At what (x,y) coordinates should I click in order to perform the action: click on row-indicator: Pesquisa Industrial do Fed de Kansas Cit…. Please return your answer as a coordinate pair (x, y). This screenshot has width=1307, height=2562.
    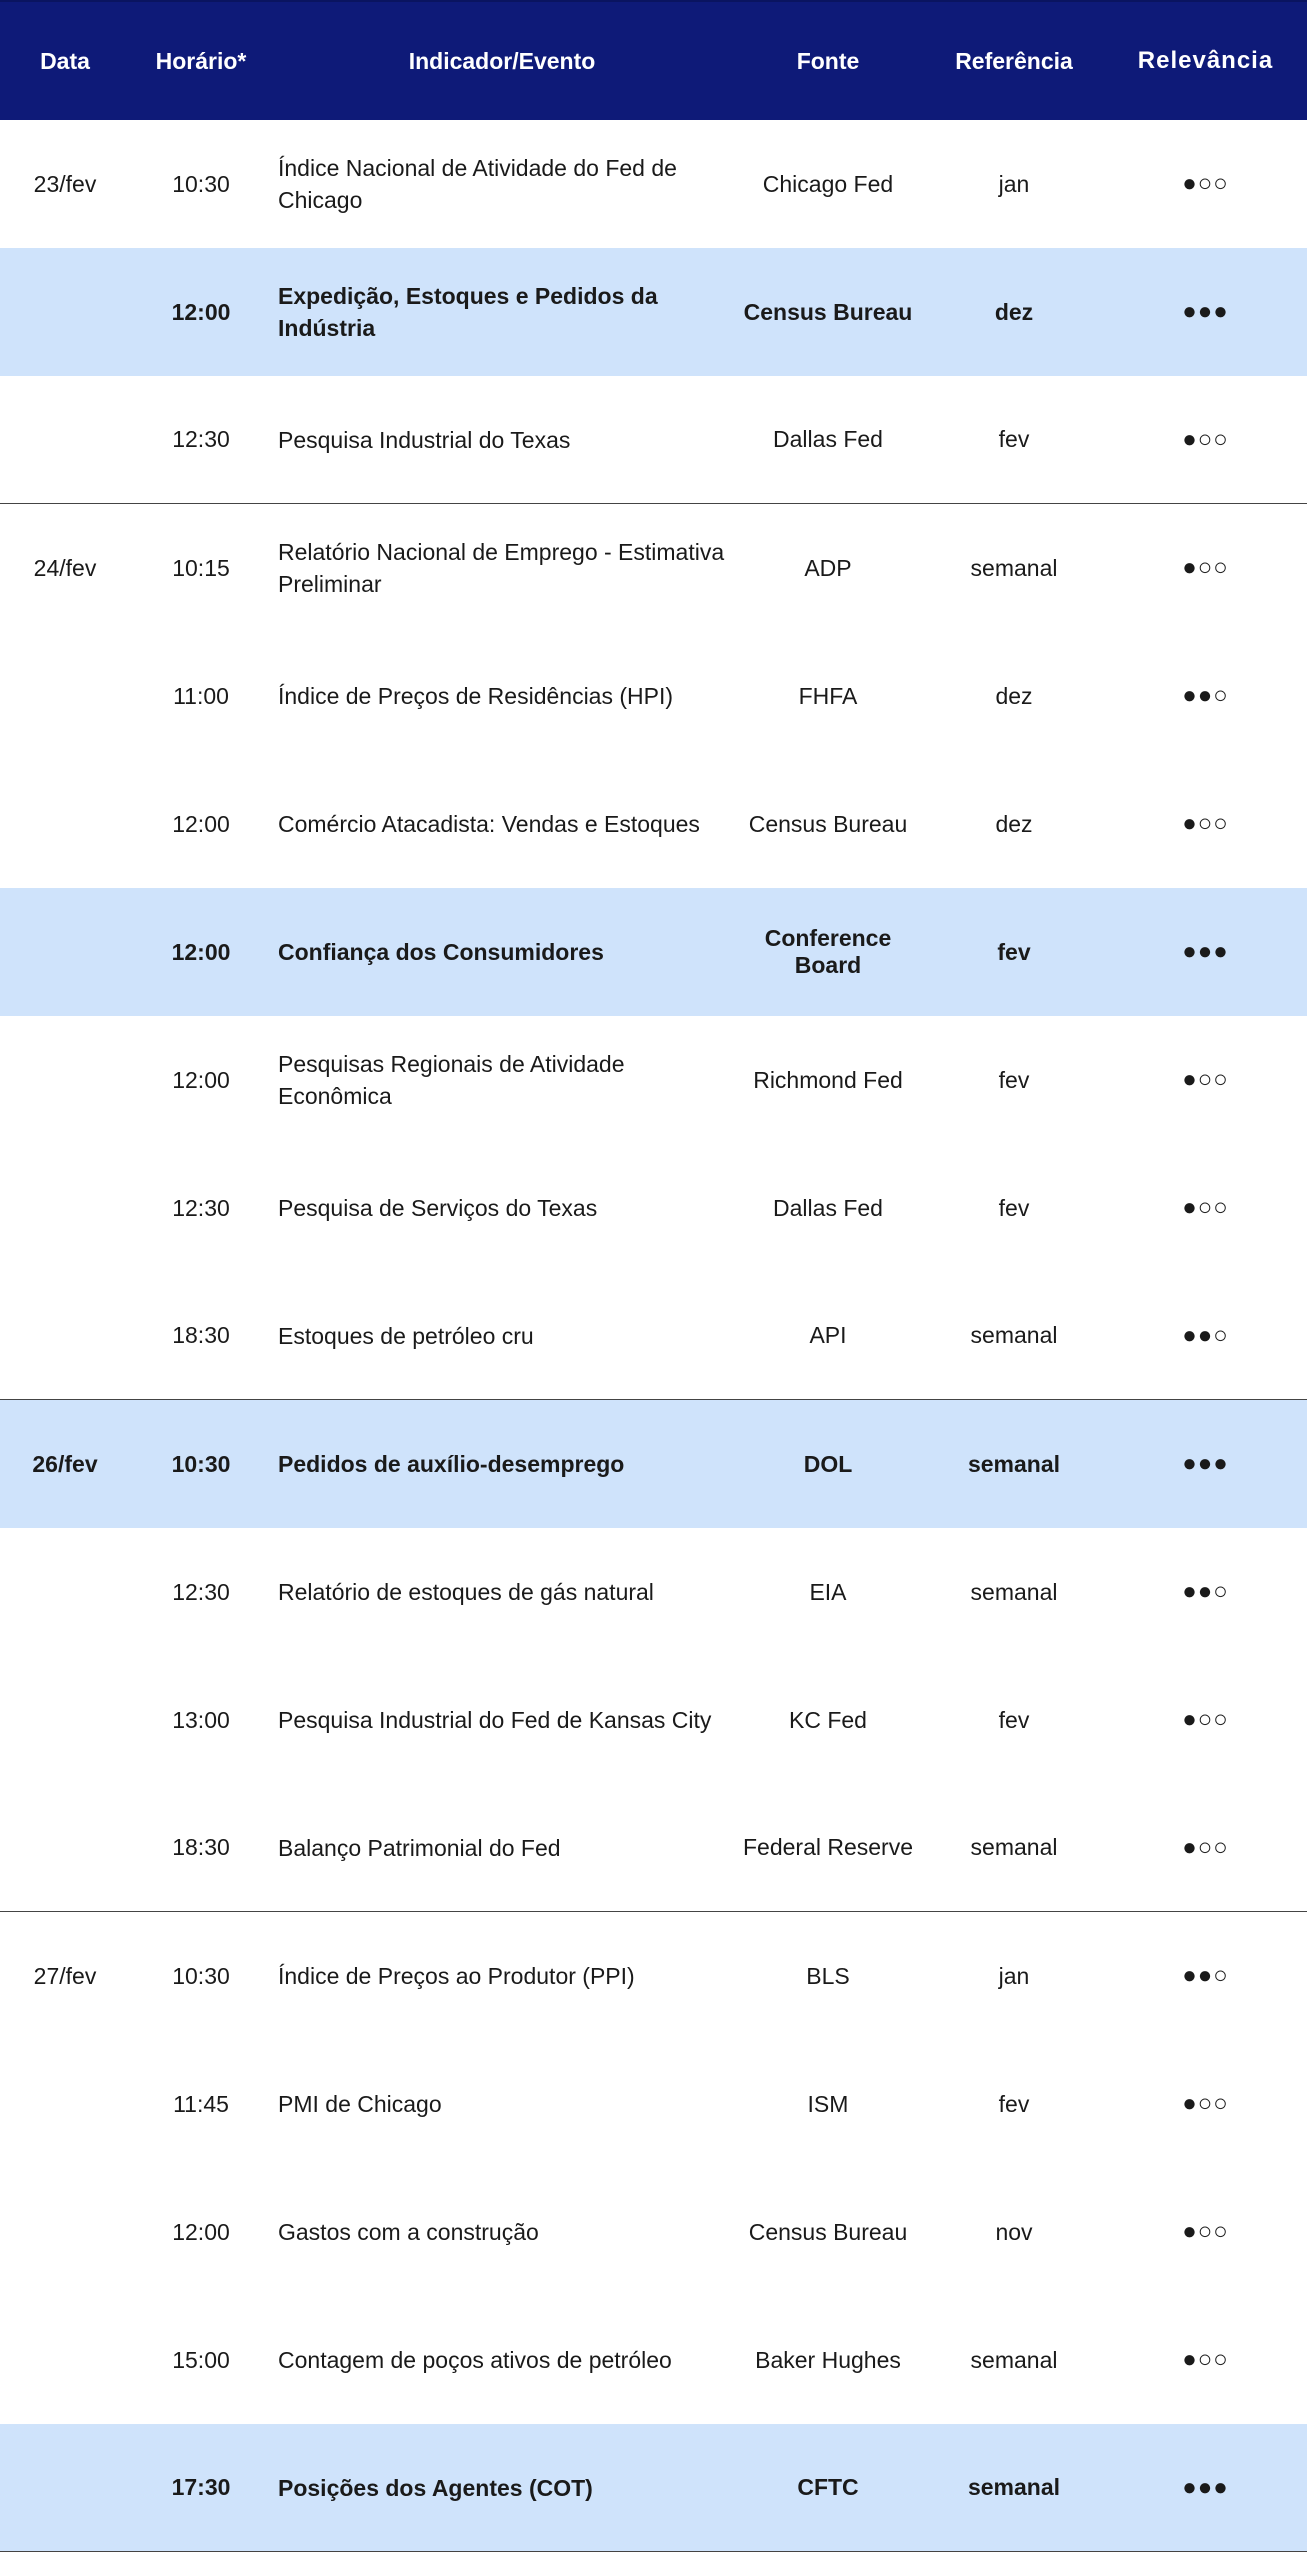
    Looking at the image, I should click on (495, 1720).